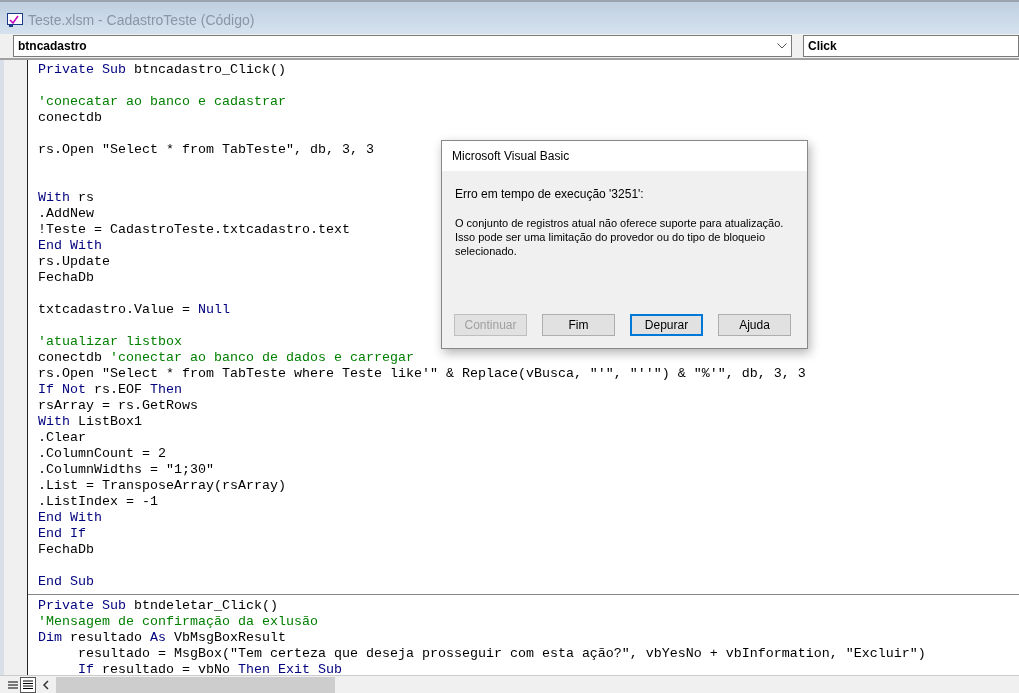  I want to click on procedure-dropdown: Click, so click(911, 46).